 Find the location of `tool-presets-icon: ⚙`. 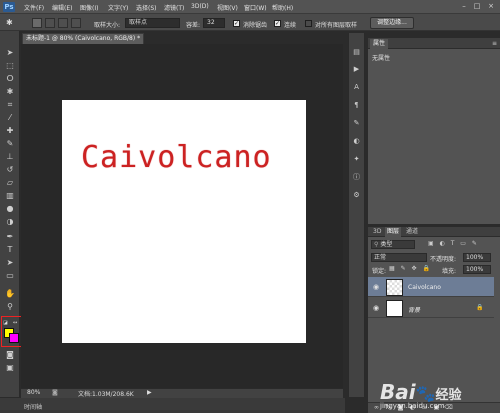

tool-presets-icon: ⚙ is located at coordinates (356, 195).